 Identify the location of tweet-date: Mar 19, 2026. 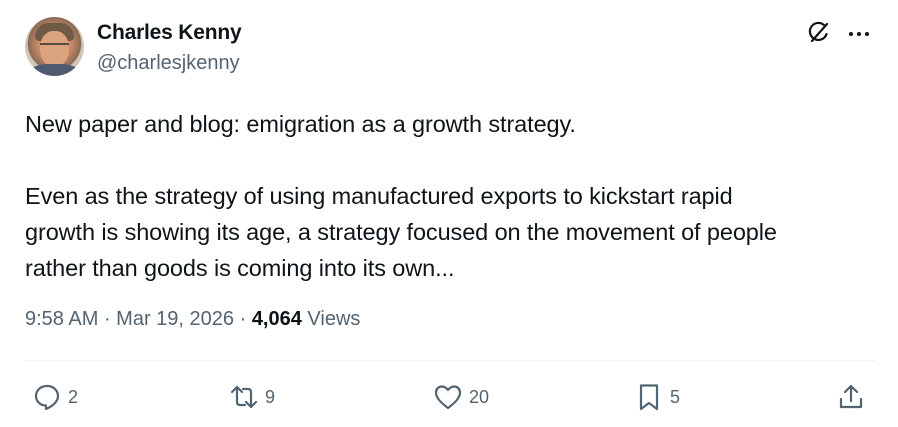
(175, 319).